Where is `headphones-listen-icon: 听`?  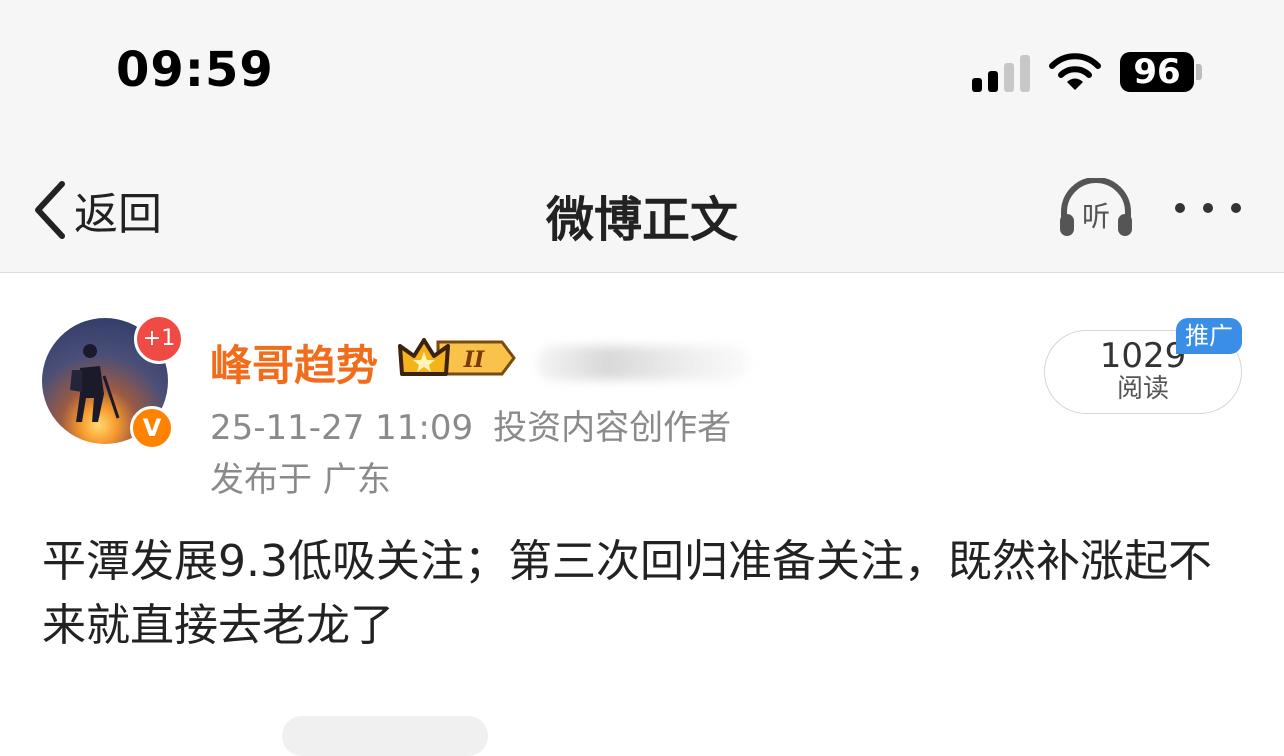 headphones-listen-icon: 听 is located at coordinates (1096, 210).